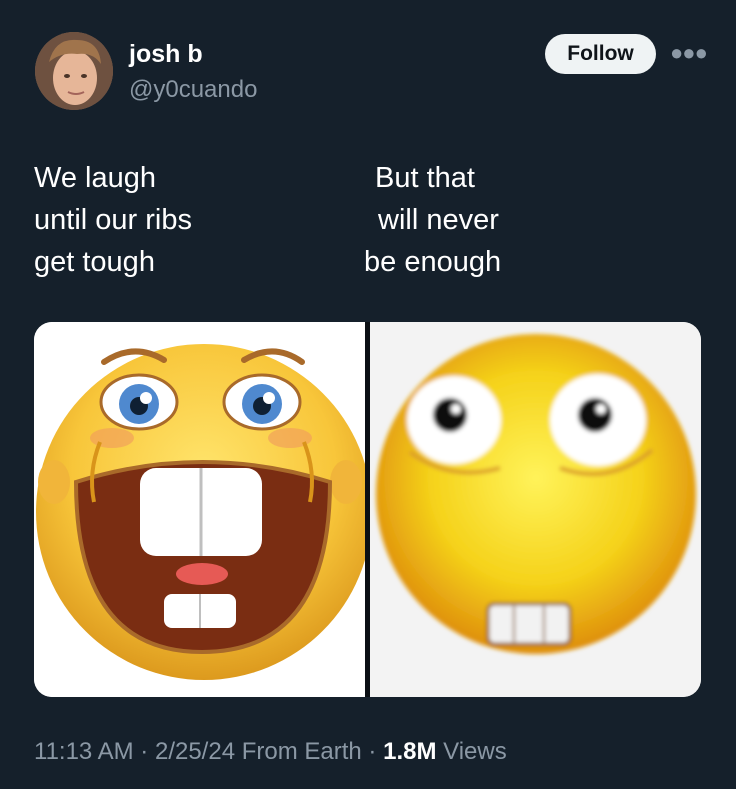 This screenshot has width=736, height=789. I want to click on author-handle: @y0cuando, so click(193, 90).